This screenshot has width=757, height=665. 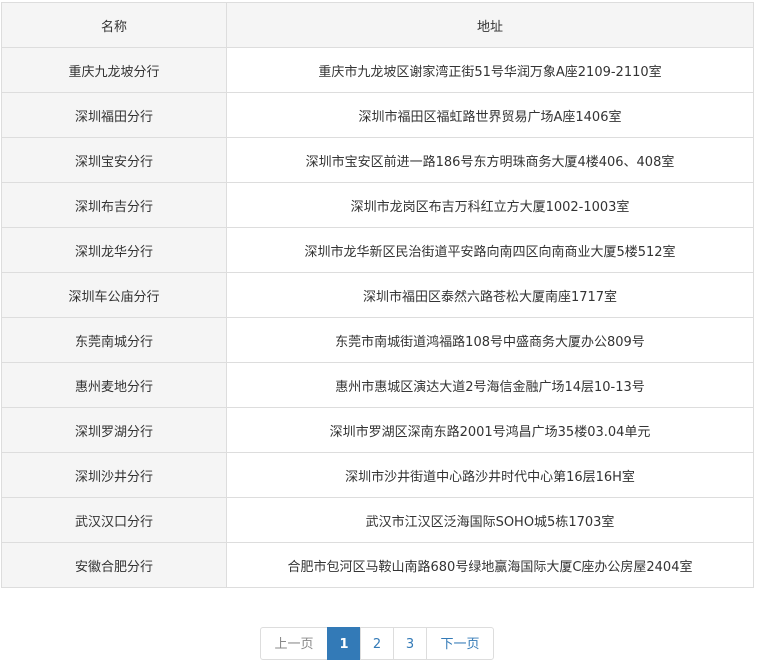 I want to click on branch-name-cell: 东莞南城分行, so click(x=114, y=340).